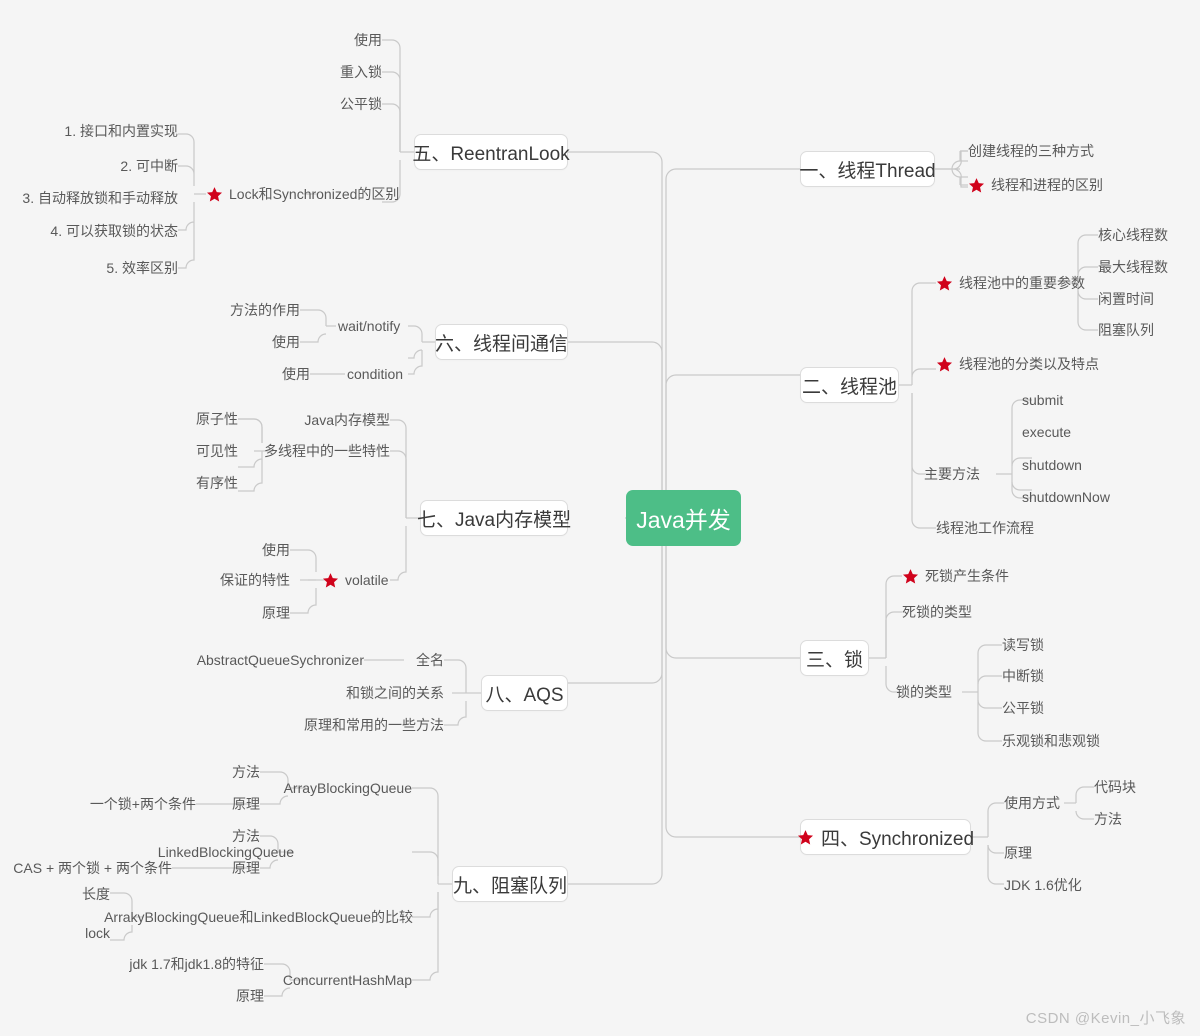 The width and height of the screenshot is (1200, 1036). What do you see at coordinates (375, 374) in the screenshot?
I see `leaf-label: condition` at bounding box center [375, 374].